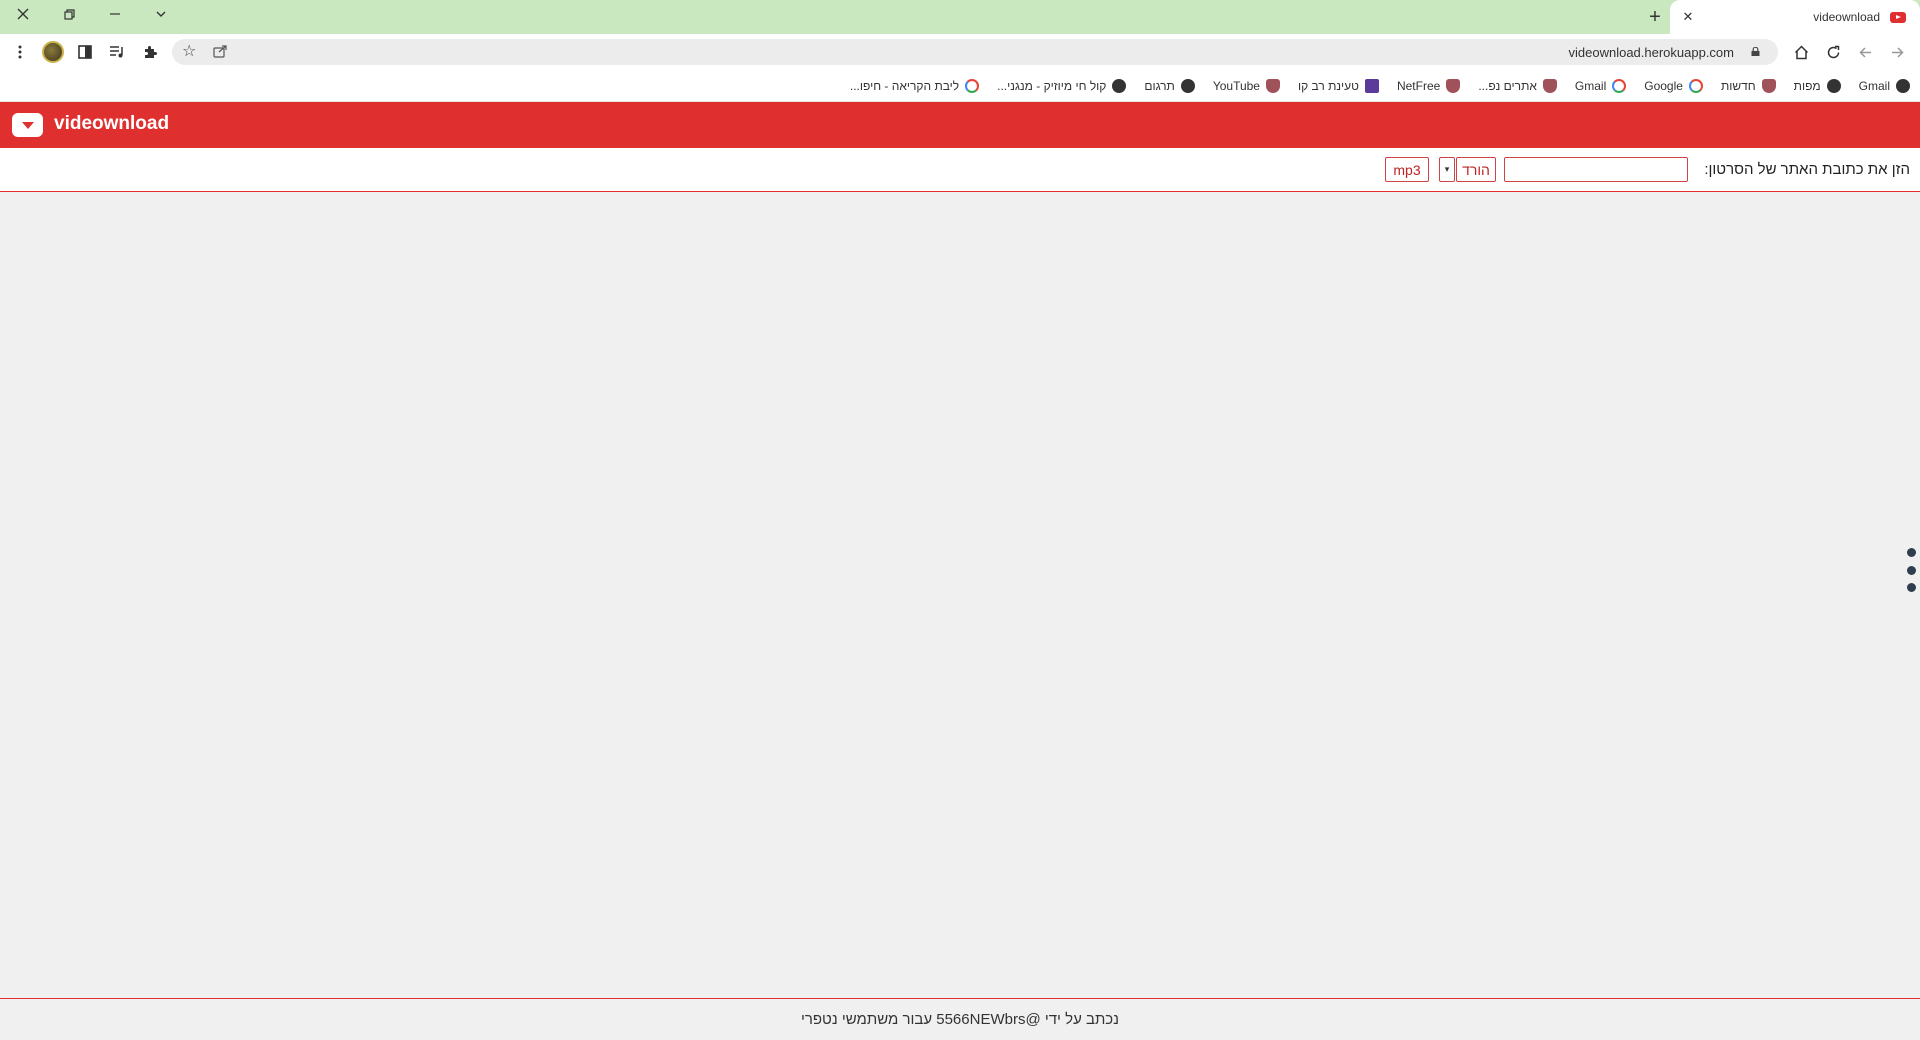 The image size is (1920, 1040). What do you see at coordinates (53, 52) in the screenshot?
I see `profile-avatar` at bounding box center [53, 52].